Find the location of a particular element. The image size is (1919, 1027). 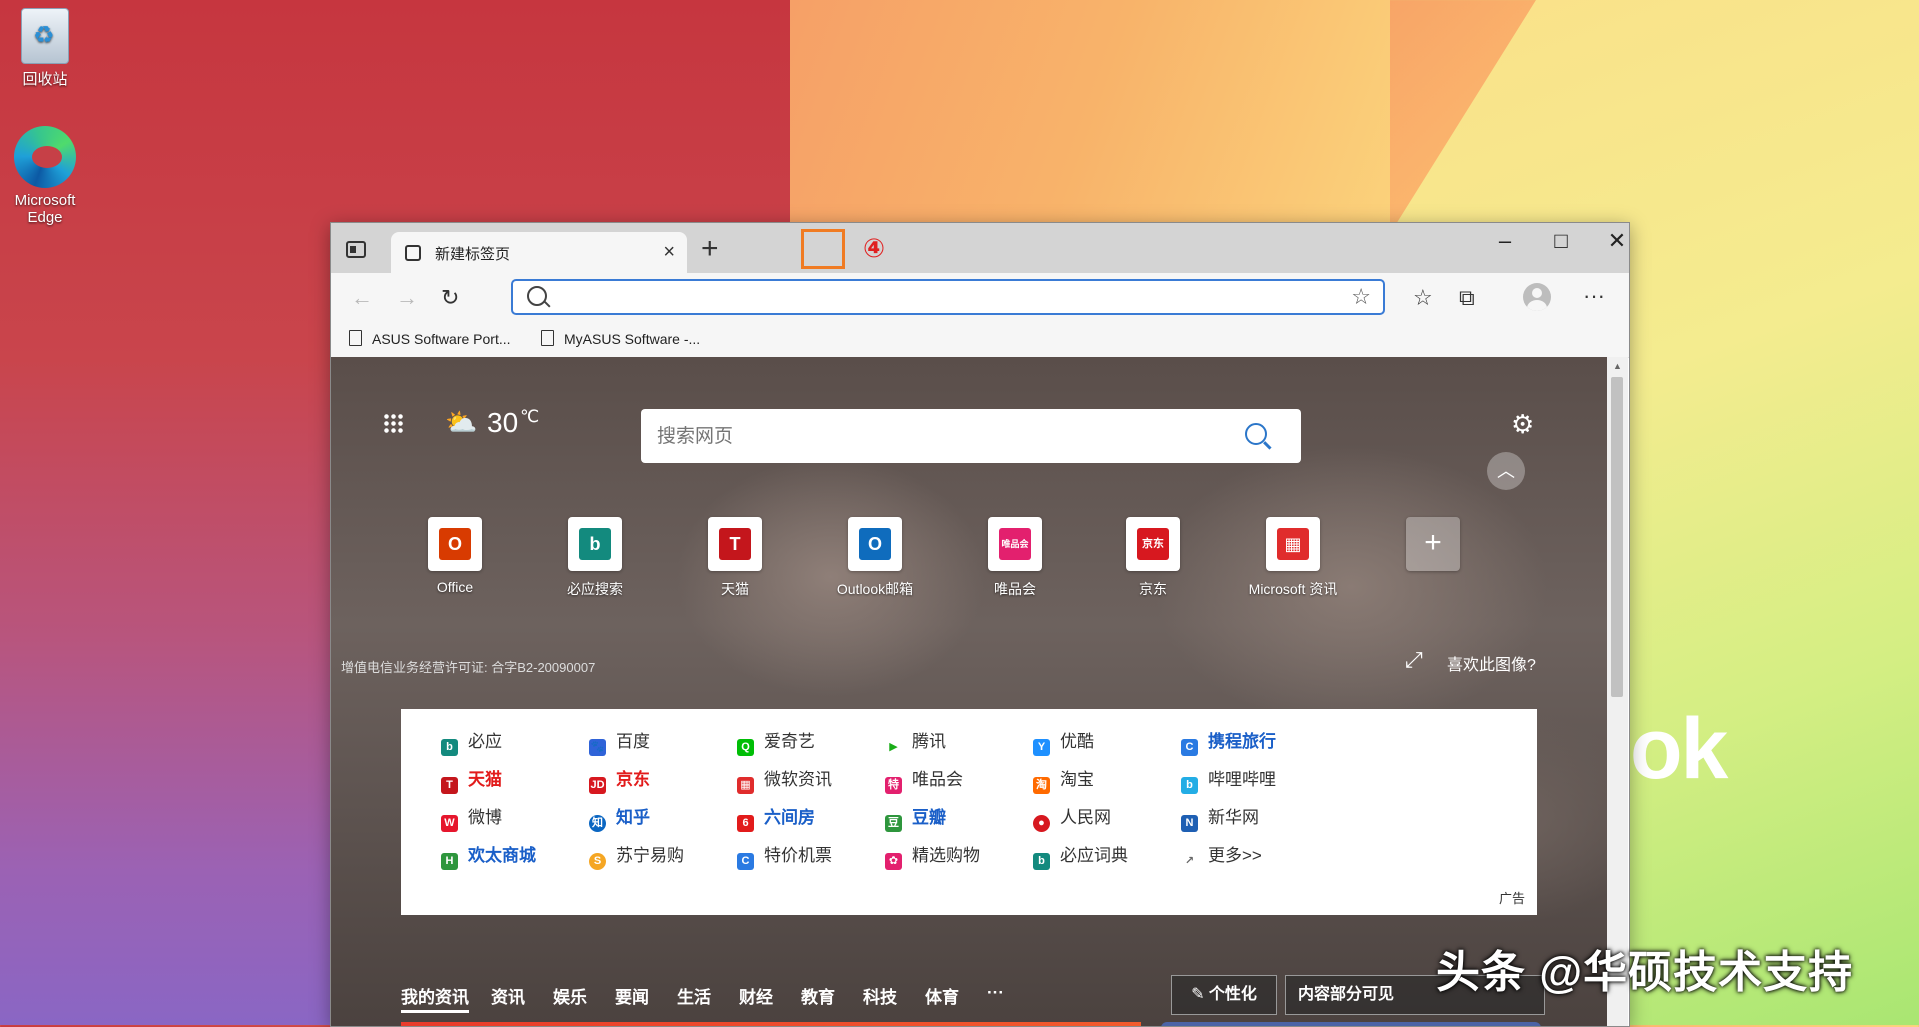

link-zhihu: 知知乎 is located at coordinates (619, 817).